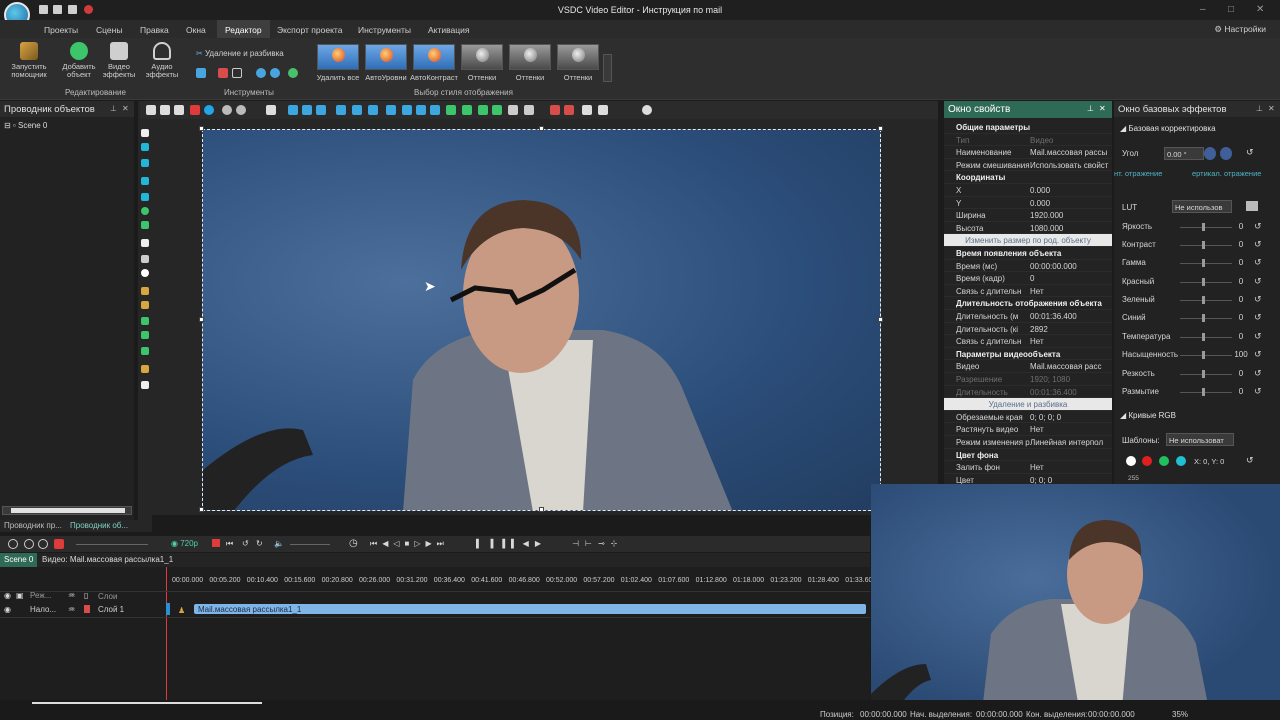 The height and width of the screenshot is (720, 1280). I want to click on video-effects-button: Видео эффекты, so click(119, 60).